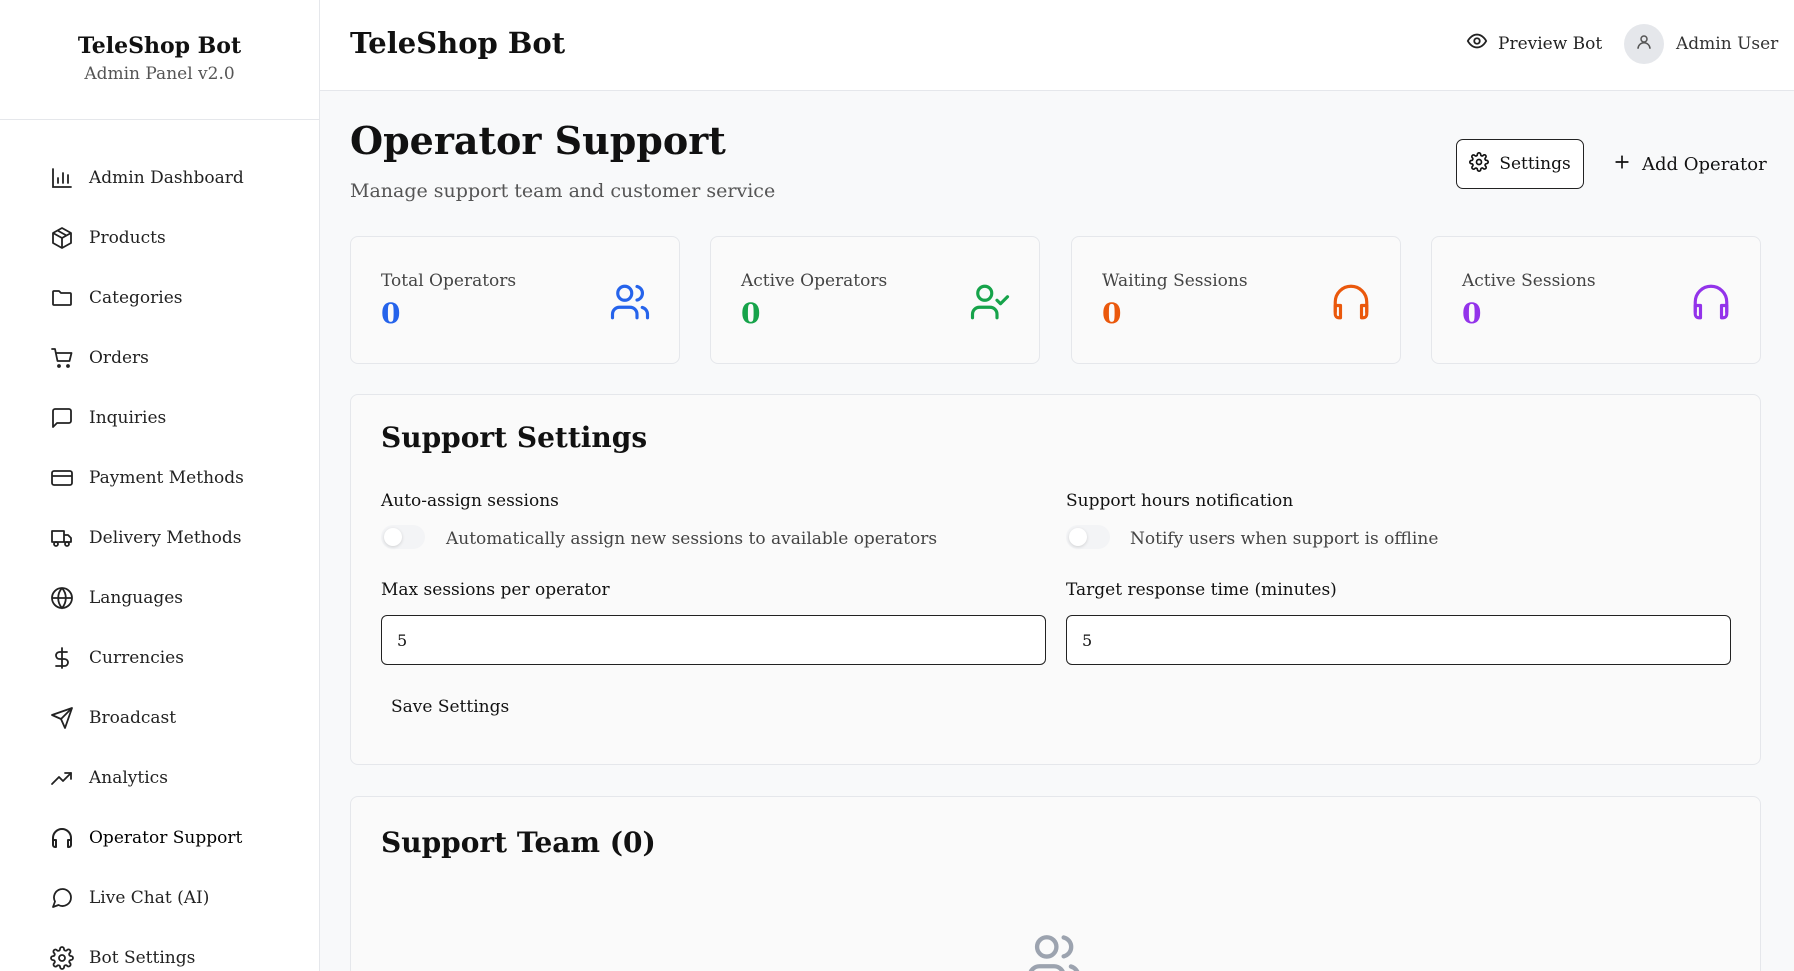  What do you see at coordinates (1704, 164) in the screenshot?
I see `add-operator-label: Add Operator` at bounding box center [1704, 164].